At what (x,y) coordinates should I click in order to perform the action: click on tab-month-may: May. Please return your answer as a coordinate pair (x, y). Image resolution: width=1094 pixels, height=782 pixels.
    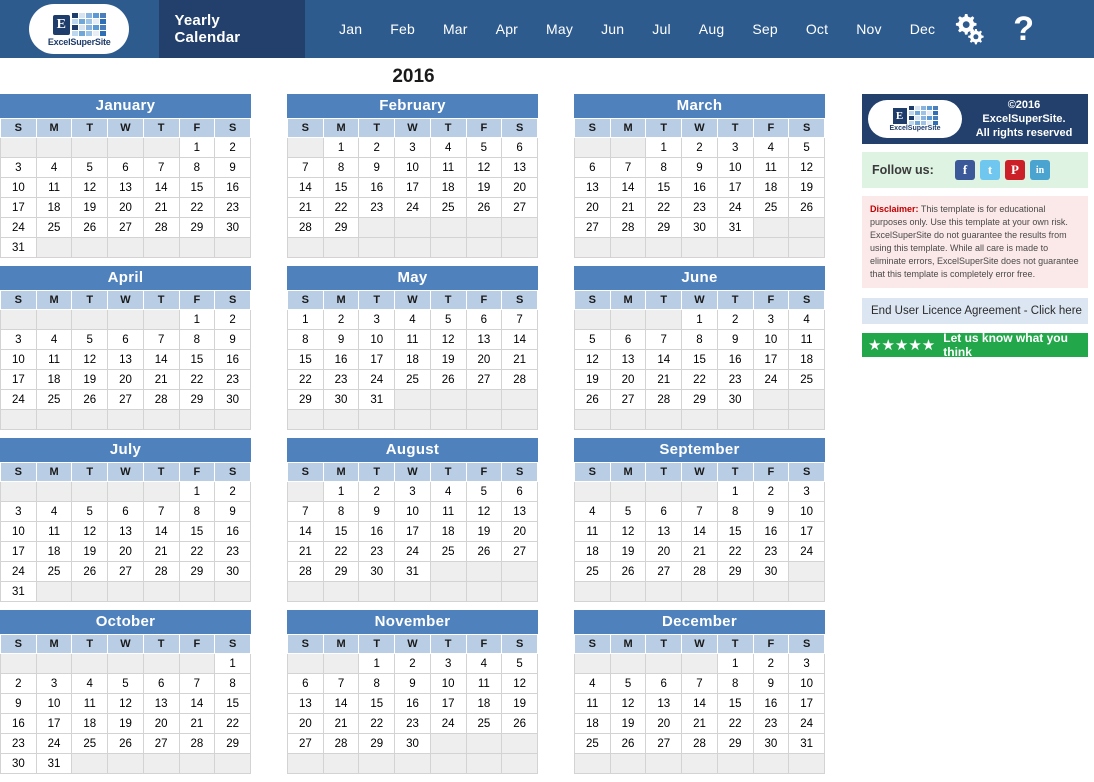
    Looking at the image, I should click on (559, 29).